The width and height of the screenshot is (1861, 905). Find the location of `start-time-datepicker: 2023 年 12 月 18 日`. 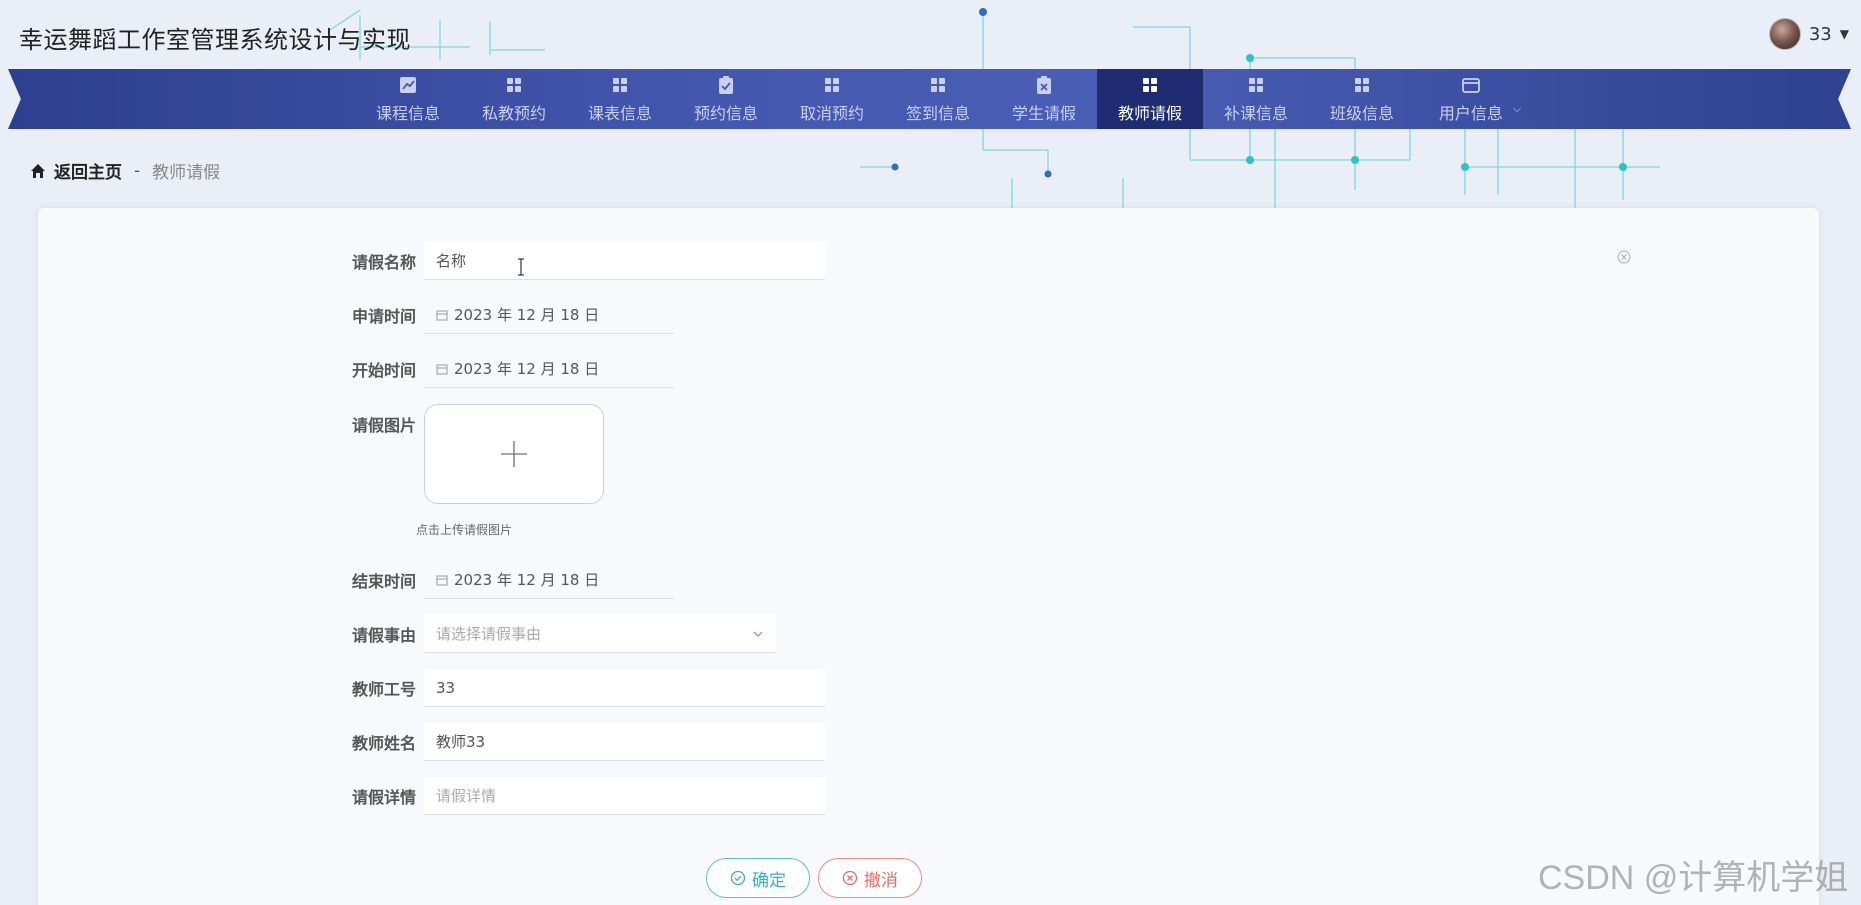

start-time-datepicker: 2023 年 12 月 18 日 is located at coordinates (549, 369).